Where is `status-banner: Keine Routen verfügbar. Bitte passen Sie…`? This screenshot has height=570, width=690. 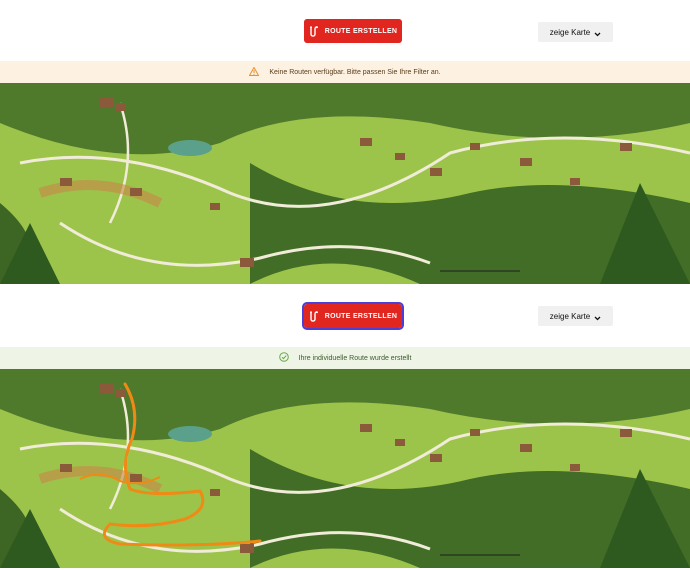 status-banner: Keine Routen verfügbar. Bitte passen Sie… is located at coordinates (345, 72).